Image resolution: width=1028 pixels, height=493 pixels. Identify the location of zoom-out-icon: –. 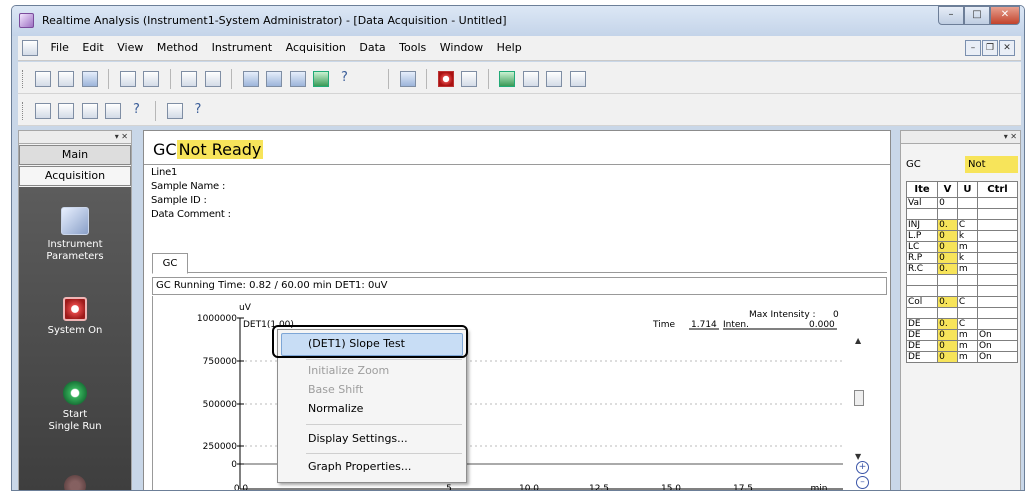
(862, 482).